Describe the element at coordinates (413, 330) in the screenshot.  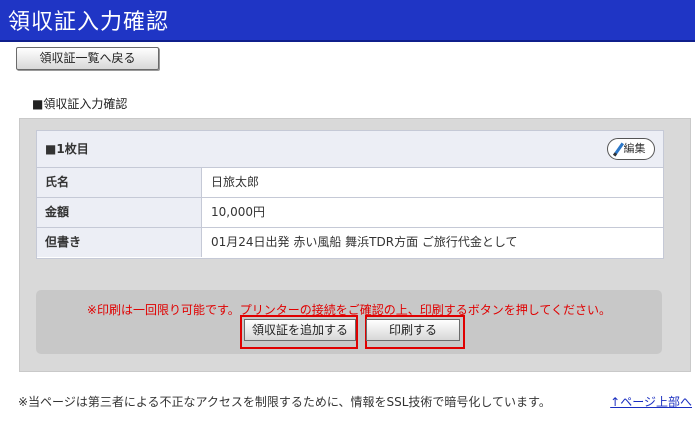
I see `print-button: 印刷する` at that location.